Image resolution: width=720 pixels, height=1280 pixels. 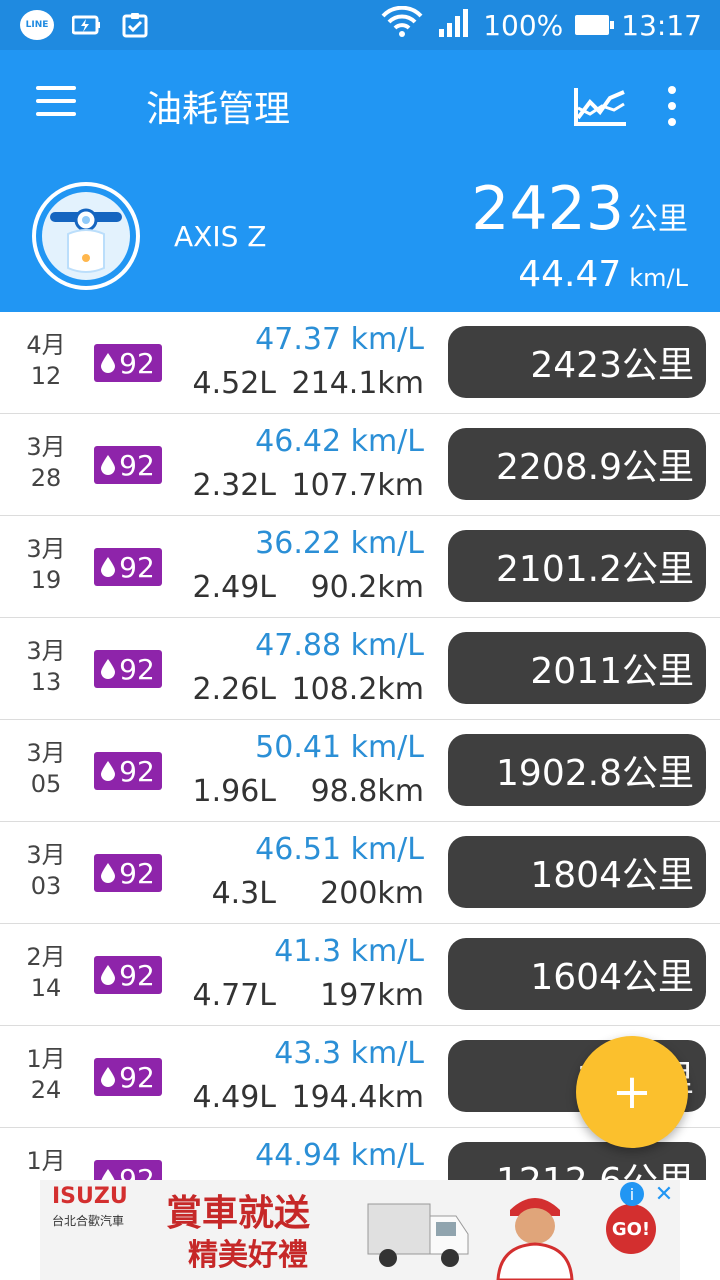 I want to click on more-options-icon, so click(x=672, y=106).